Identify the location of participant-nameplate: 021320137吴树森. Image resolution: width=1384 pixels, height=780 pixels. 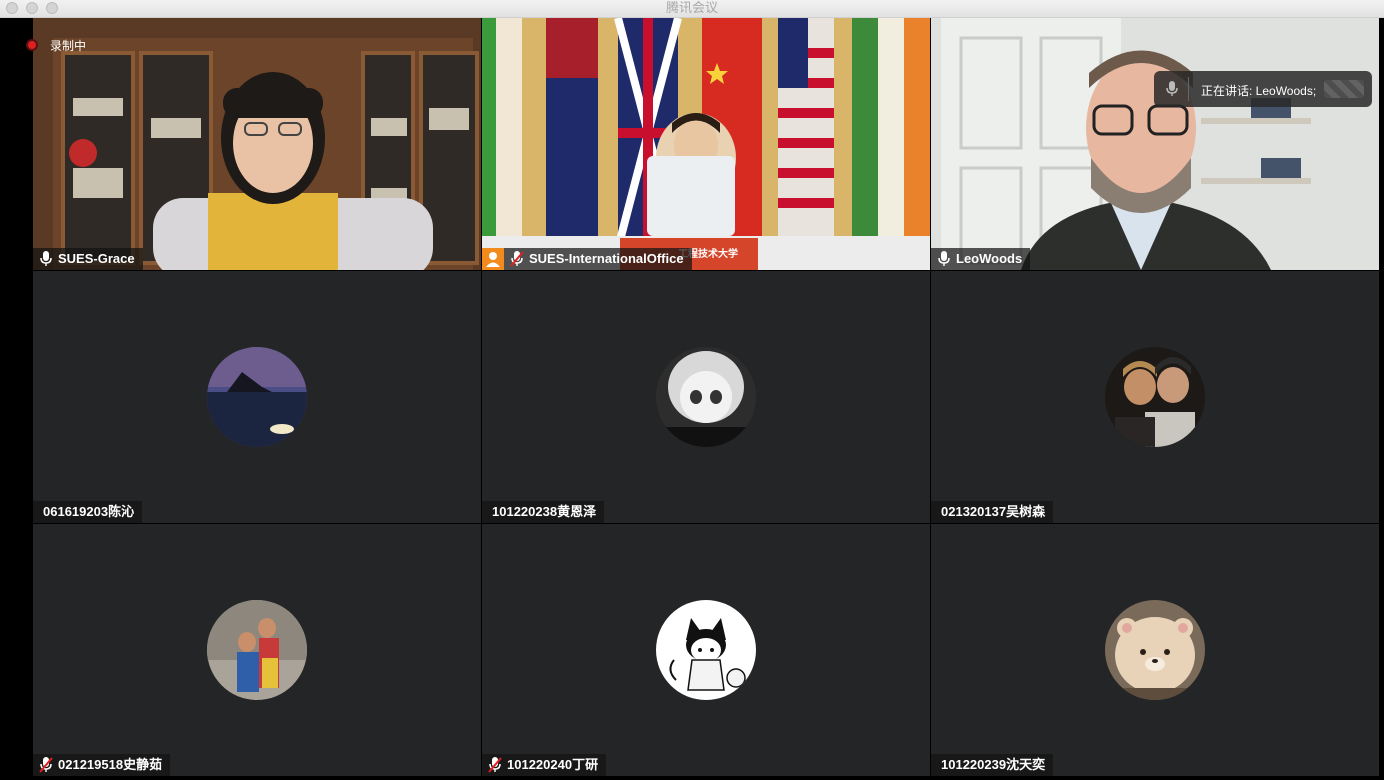
(992, 512).